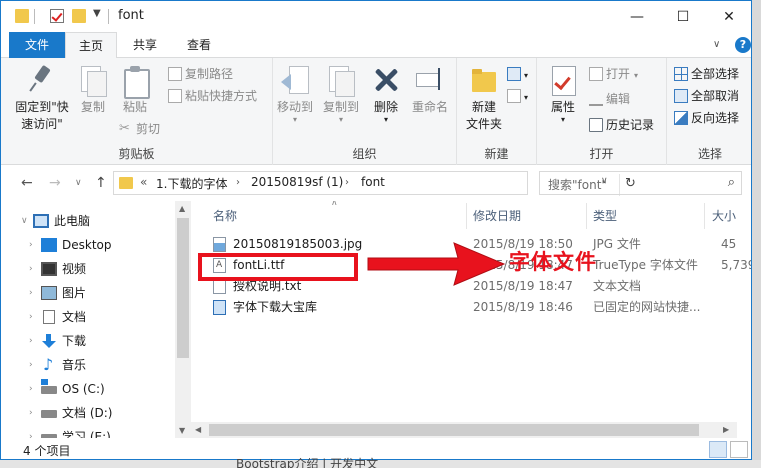 This screenshot has width=761, height=468. What do you see at coordinates (497, 215) in the screenshot?
I see `column-header-date: 修改日期` at bounding box center [497, 215].